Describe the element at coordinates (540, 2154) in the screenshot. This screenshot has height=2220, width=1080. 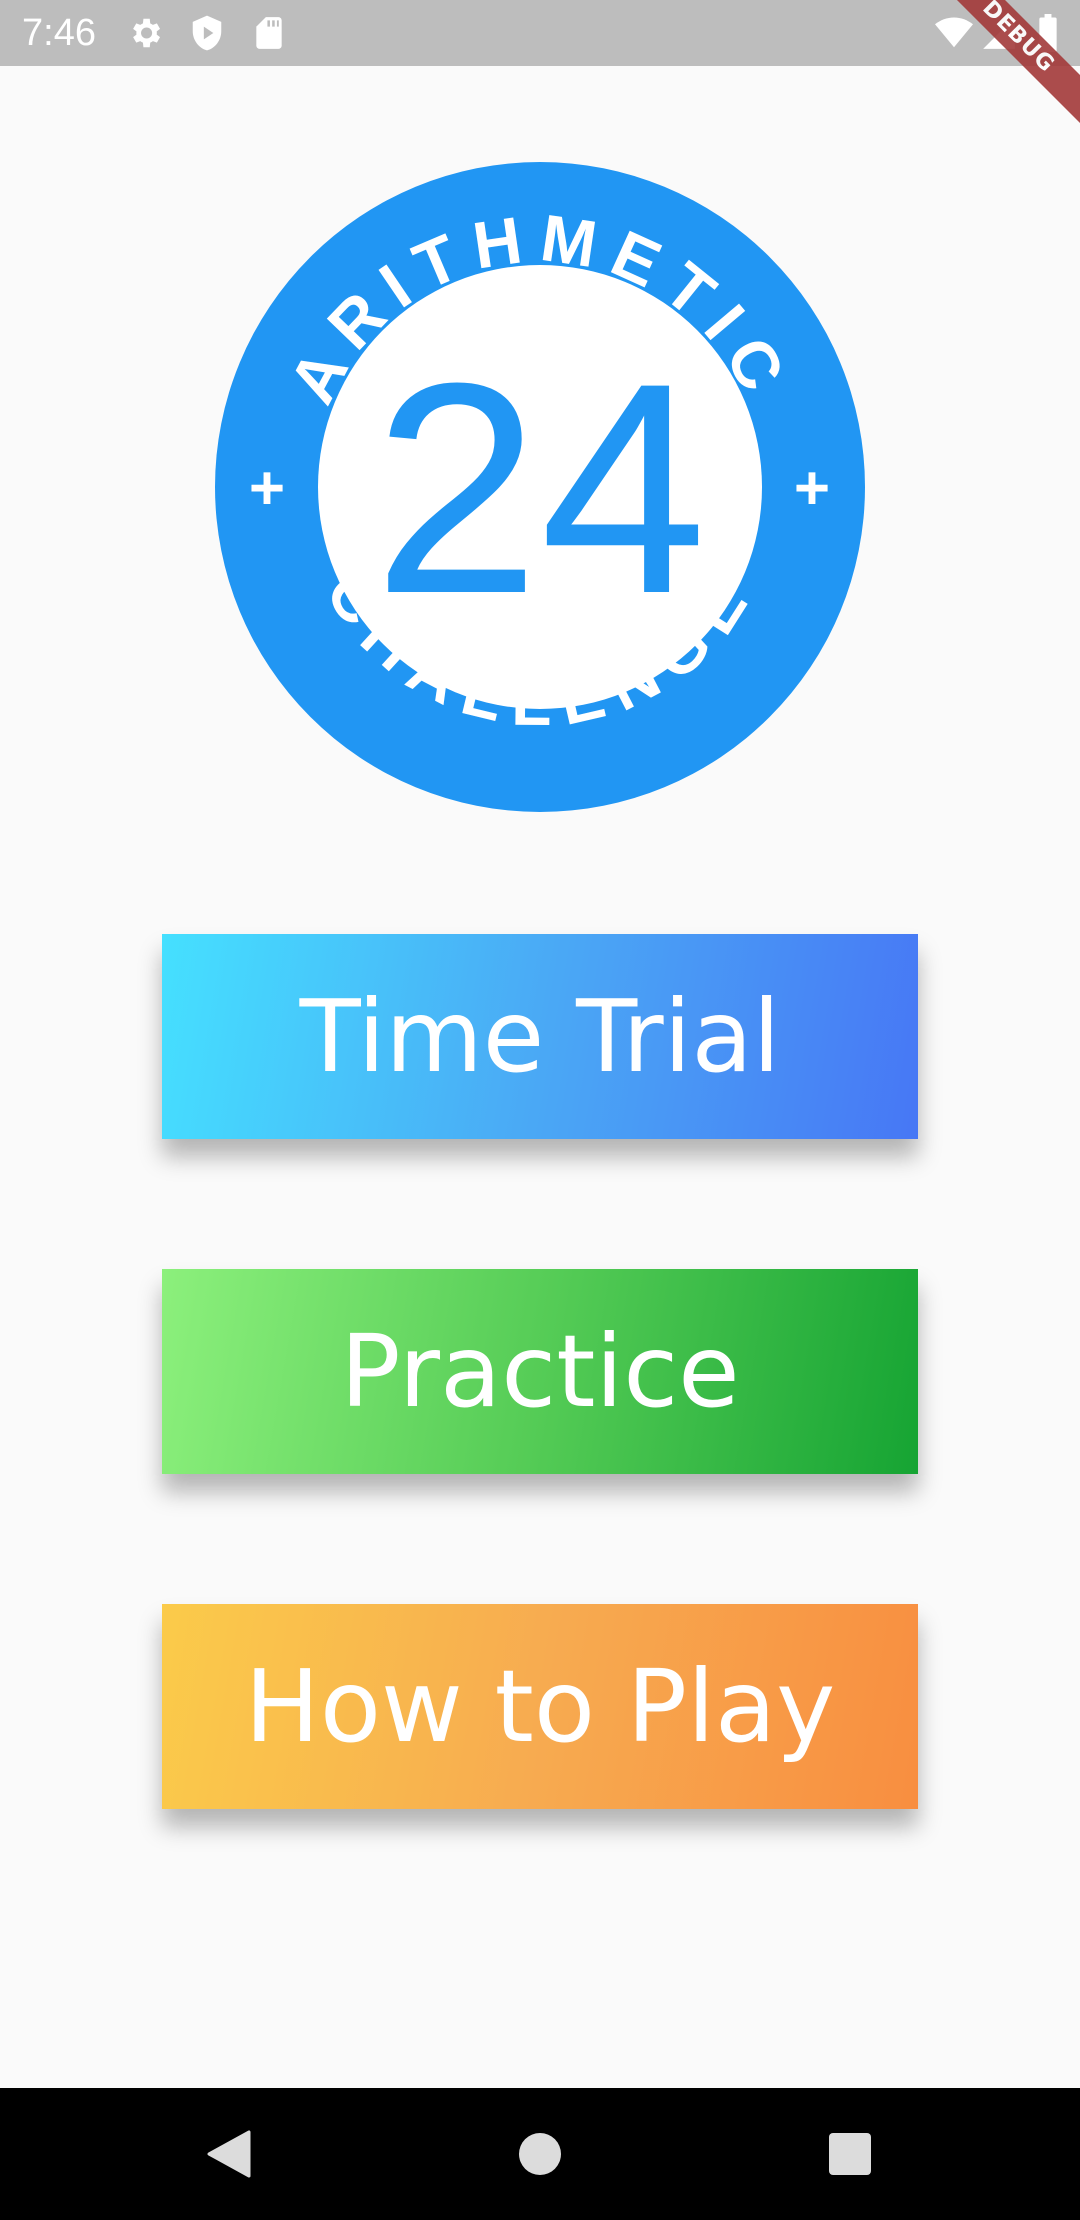
I see `home-icon` at that location.